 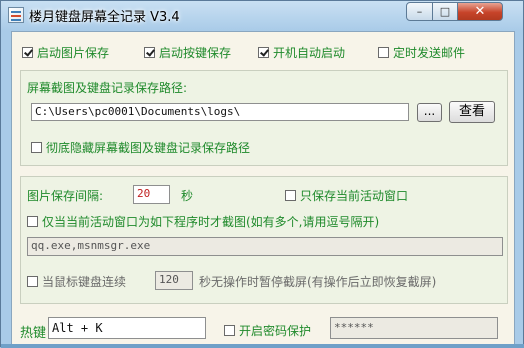 I want to click on program-list-input: qq.exe,msnmsgr.exe, so click(x=265, y=246).